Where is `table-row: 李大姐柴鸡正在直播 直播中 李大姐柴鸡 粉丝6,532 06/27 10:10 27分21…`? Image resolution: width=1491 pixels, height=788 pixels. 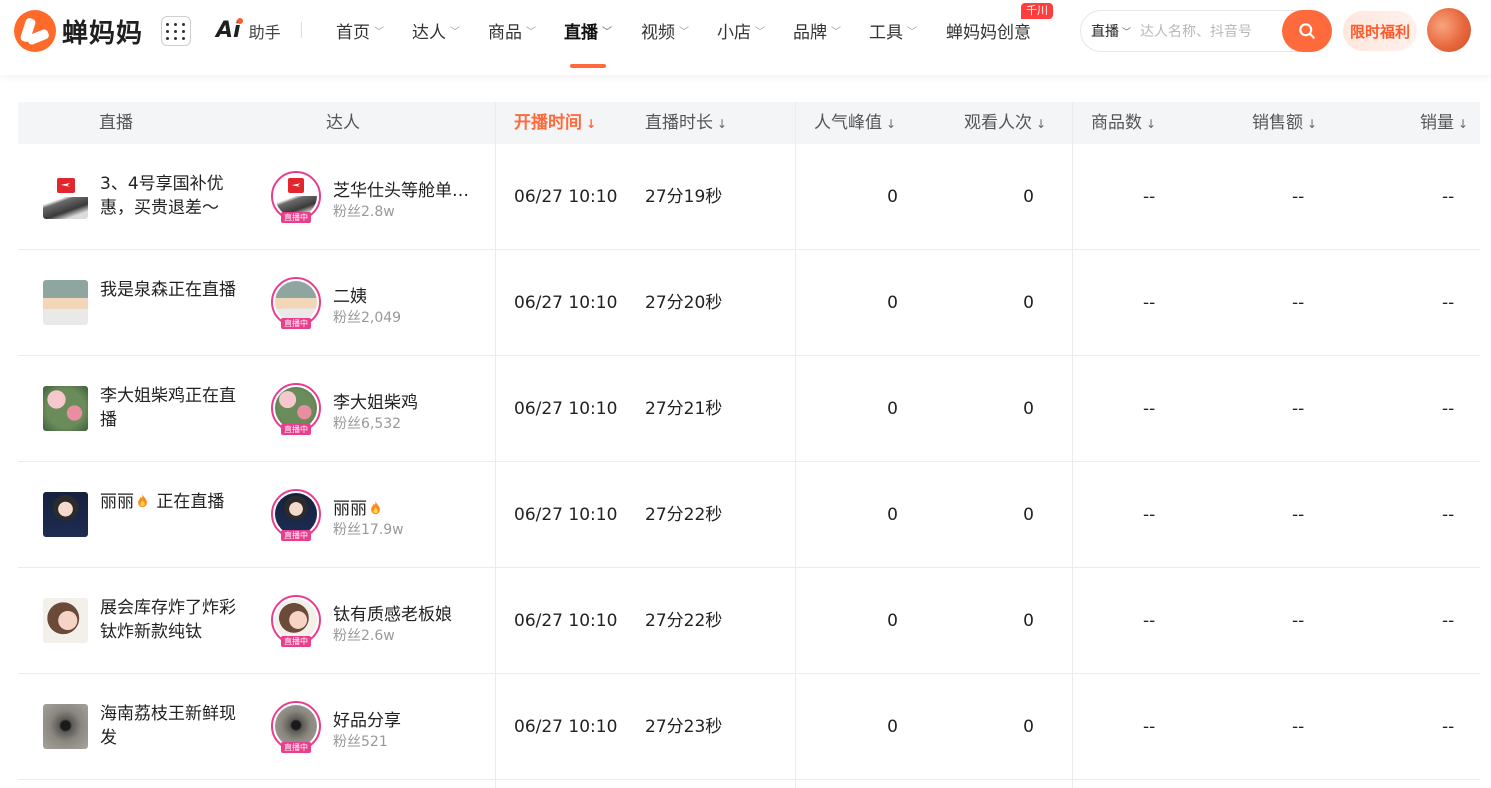
table-row: 李大姐柴鸡正在直播 直播中 李大姐柴鸡 粉丝6,532 06/27 10:10 27分21… is located at coordinates (749, 409).